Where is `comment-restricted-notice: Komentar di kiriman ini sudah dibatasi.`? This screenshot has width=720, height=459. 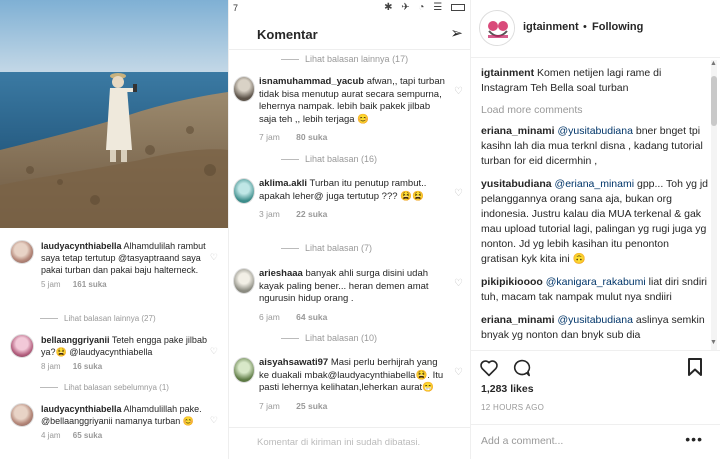 comment-restricted-notice: Komentar di kiriman ini sudah dibatasi. is located at coordinates (339, 442).